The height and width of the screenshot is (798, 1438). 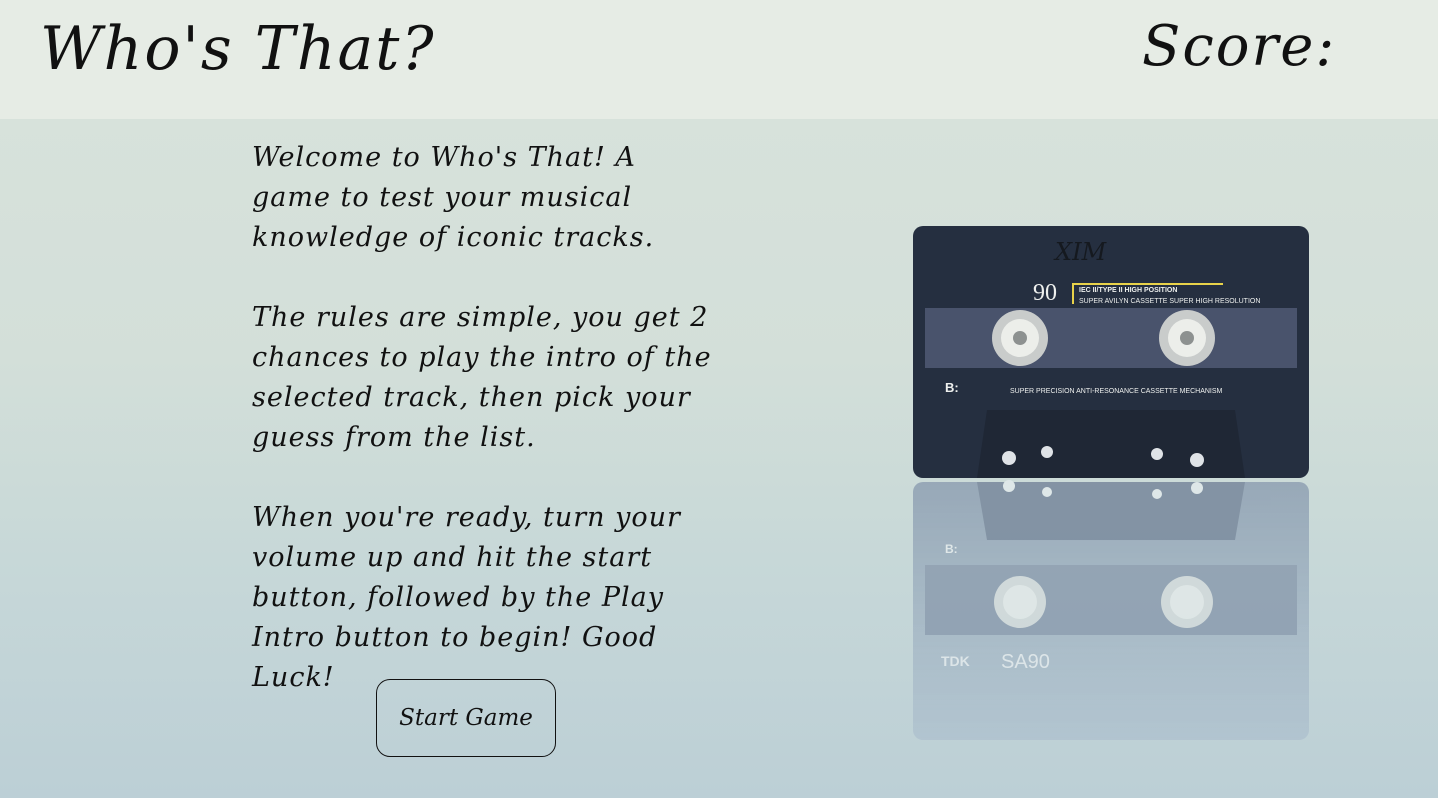 I want to click on cassette-reflection: B: TDK SA90, so click(x=1111, y=610).